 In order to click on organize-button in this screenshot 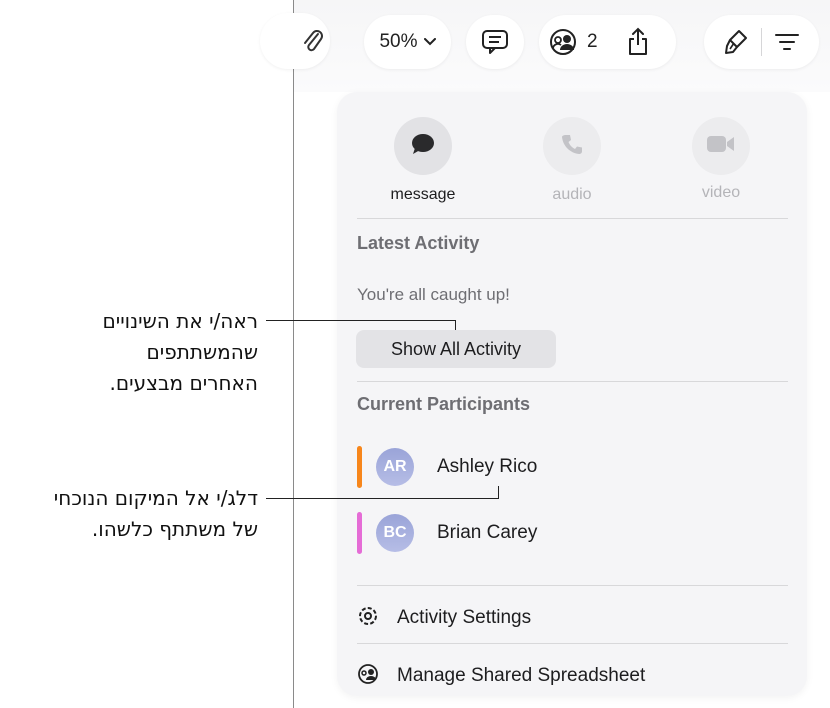, I will do `click(787, 42)`.